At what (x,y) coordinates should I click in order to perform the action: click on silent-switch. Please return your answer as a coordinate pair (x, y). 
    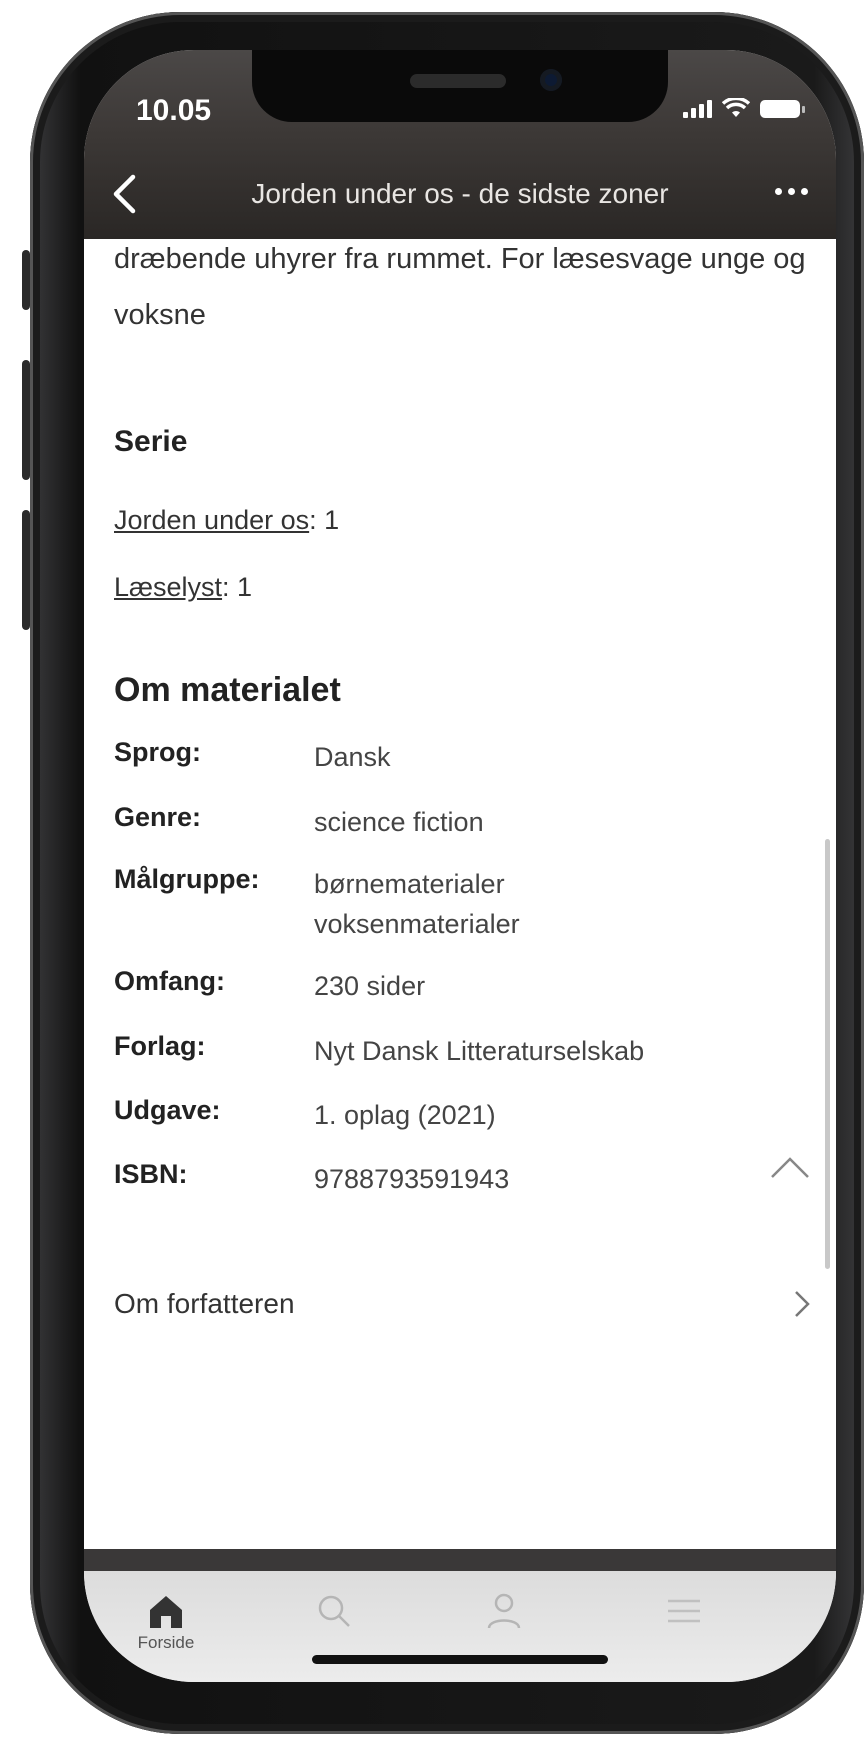
    Looking at the image, I should click on (26, 280).